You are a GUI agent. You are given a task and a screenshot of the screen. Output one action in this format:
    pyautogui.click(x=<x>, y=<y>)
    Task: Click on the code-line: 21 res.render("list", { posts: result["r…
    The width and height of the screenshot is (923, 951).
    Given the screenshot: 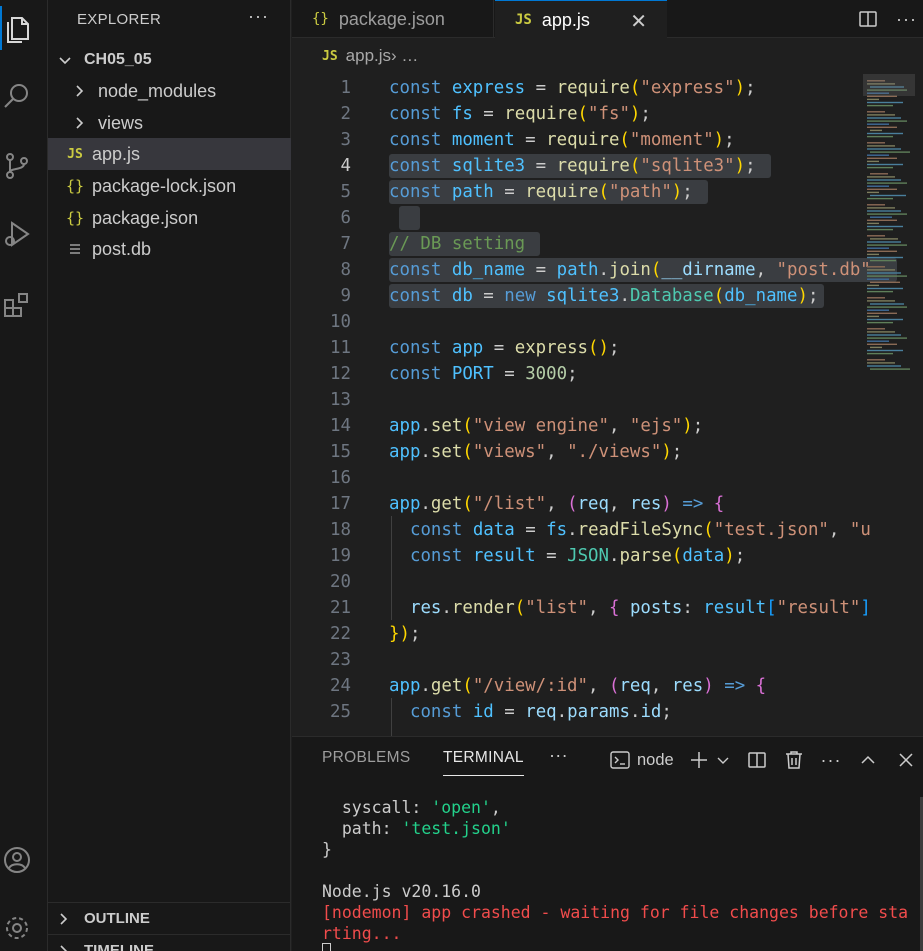 What is the action you would take?
    pyautogui.click(x=581, y=608)
    